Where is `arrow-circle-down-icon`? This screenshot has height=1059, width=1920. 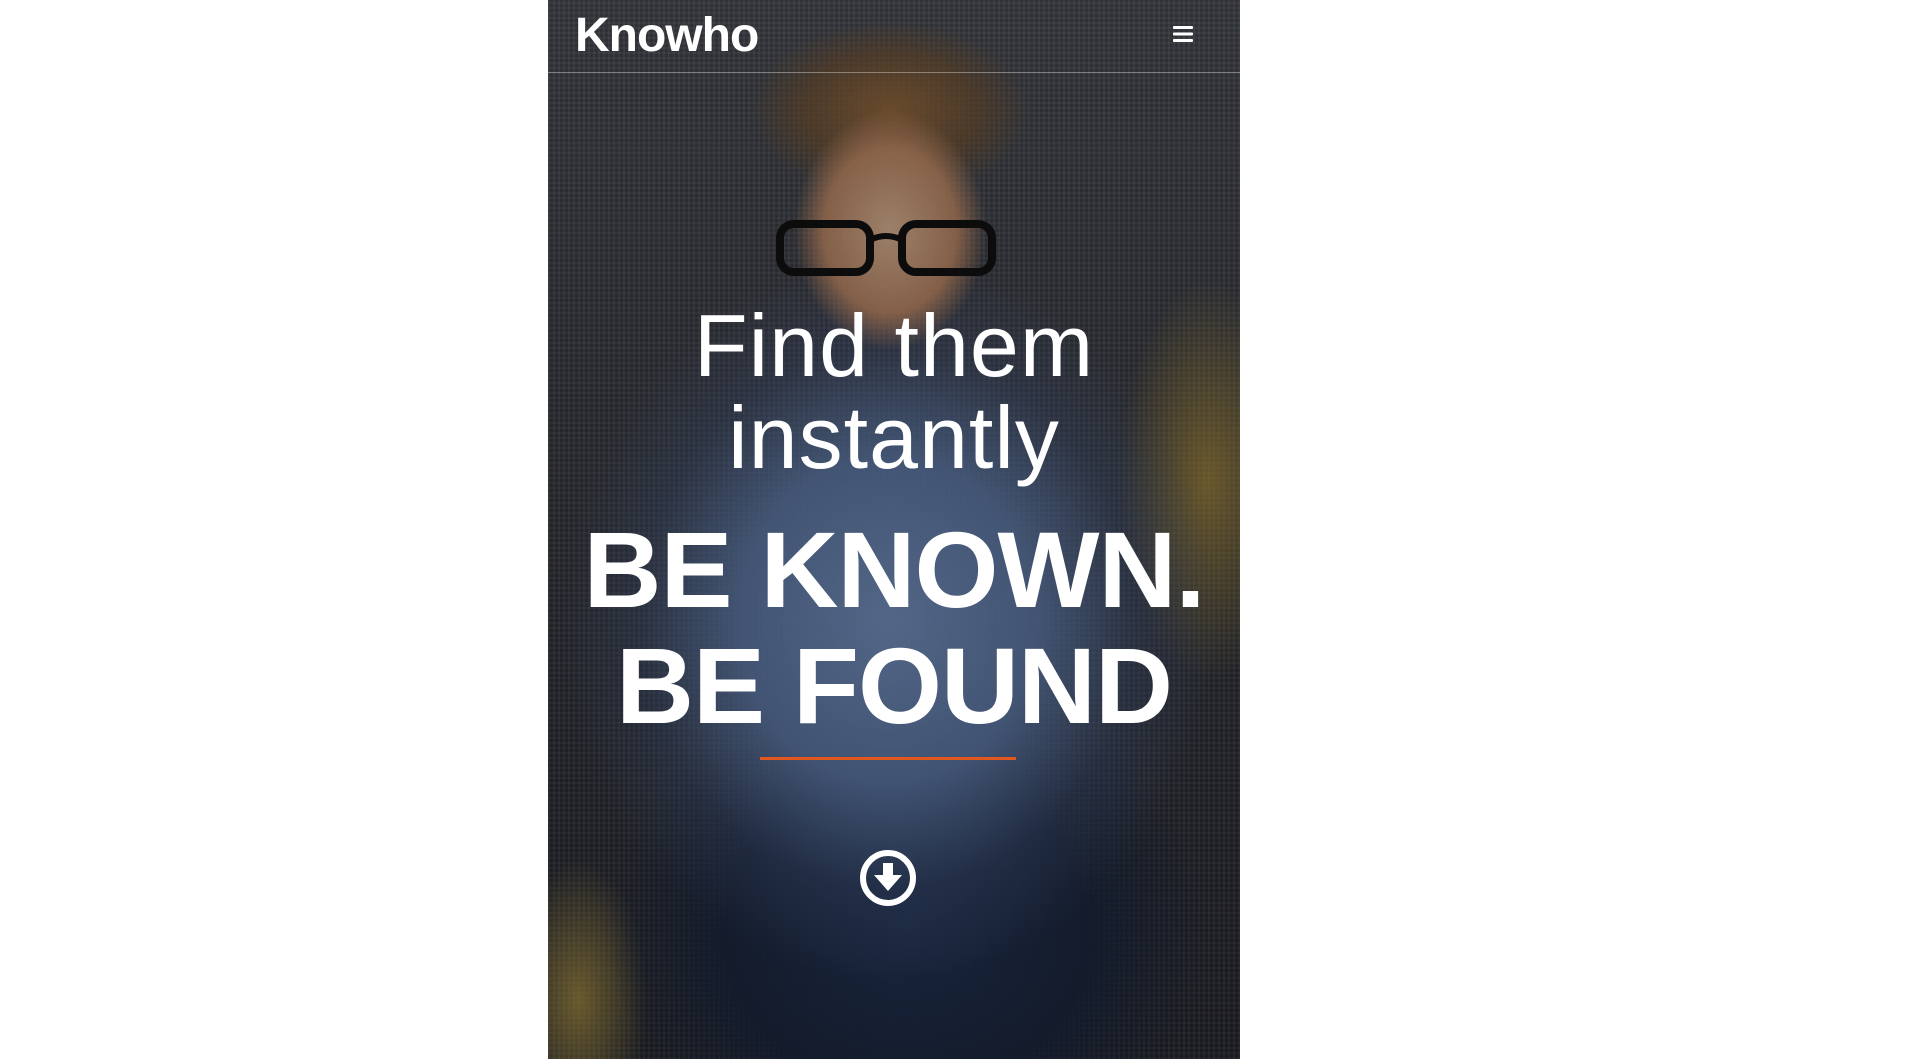
arrow-circle-down-icon is located at coordinates (888, 878).